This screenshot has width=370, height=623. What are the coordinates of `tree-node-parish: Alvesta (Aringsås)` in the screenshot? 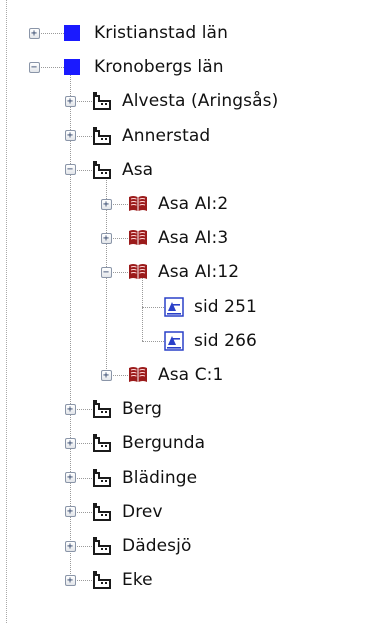 It's located at (185, 101).